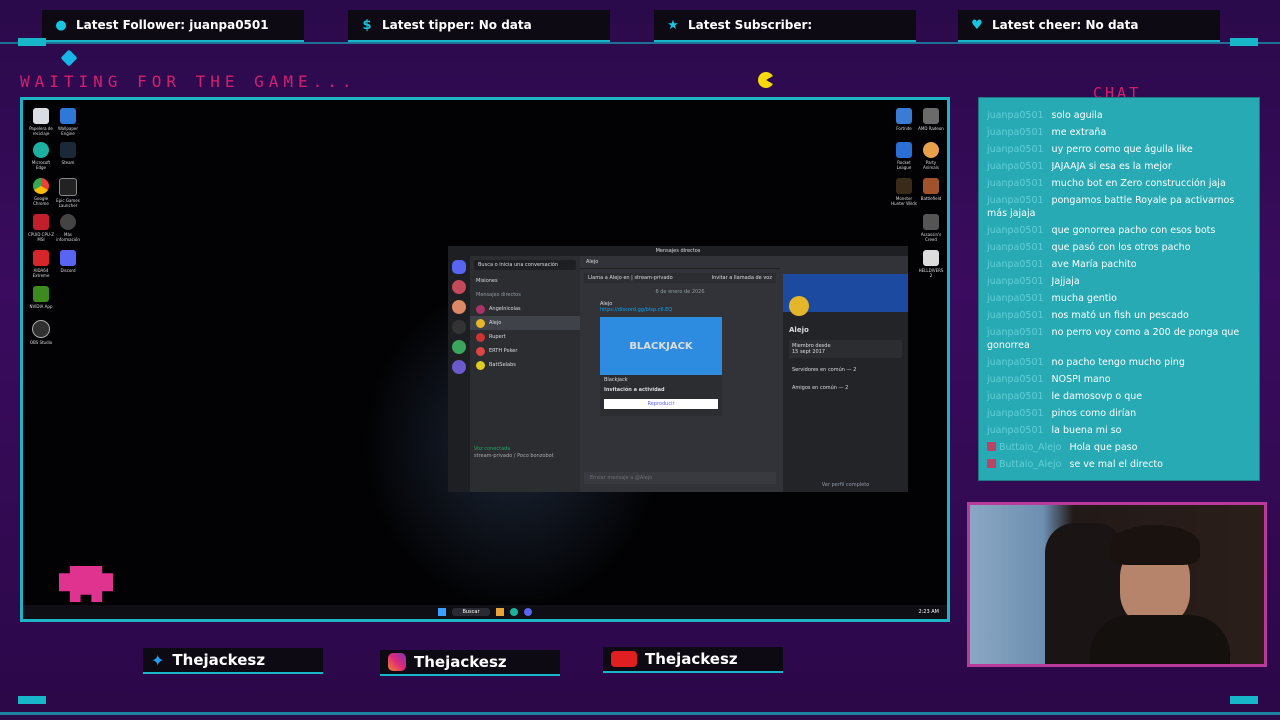 The height and width of the screenshot is (720, 1280). What do you see at coordinates (41, 306) in the screenshot?
I see `desktop-icon-label: NVIDIA App` at bounding box center [41, 306].